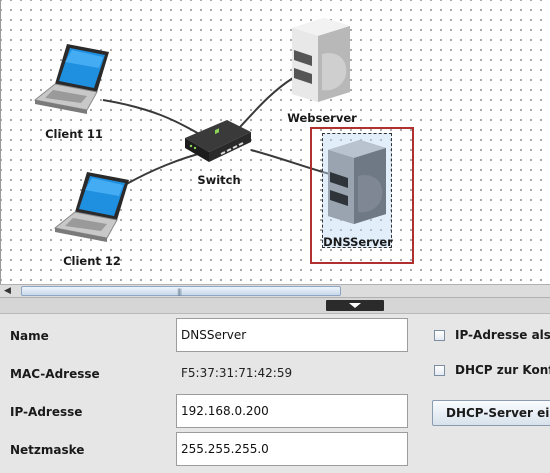 The image size is (550, 473). I want to click on dhcp-config-label: DHCP zur Konfigu, so click(502, 370).